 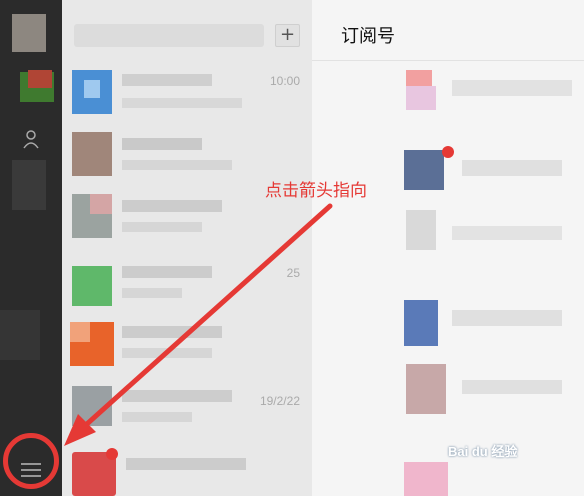 What do you see at coordinates (31, 461) in the screenshot?
I see `menu-highlight-circle` at bounding box center [31, 461].